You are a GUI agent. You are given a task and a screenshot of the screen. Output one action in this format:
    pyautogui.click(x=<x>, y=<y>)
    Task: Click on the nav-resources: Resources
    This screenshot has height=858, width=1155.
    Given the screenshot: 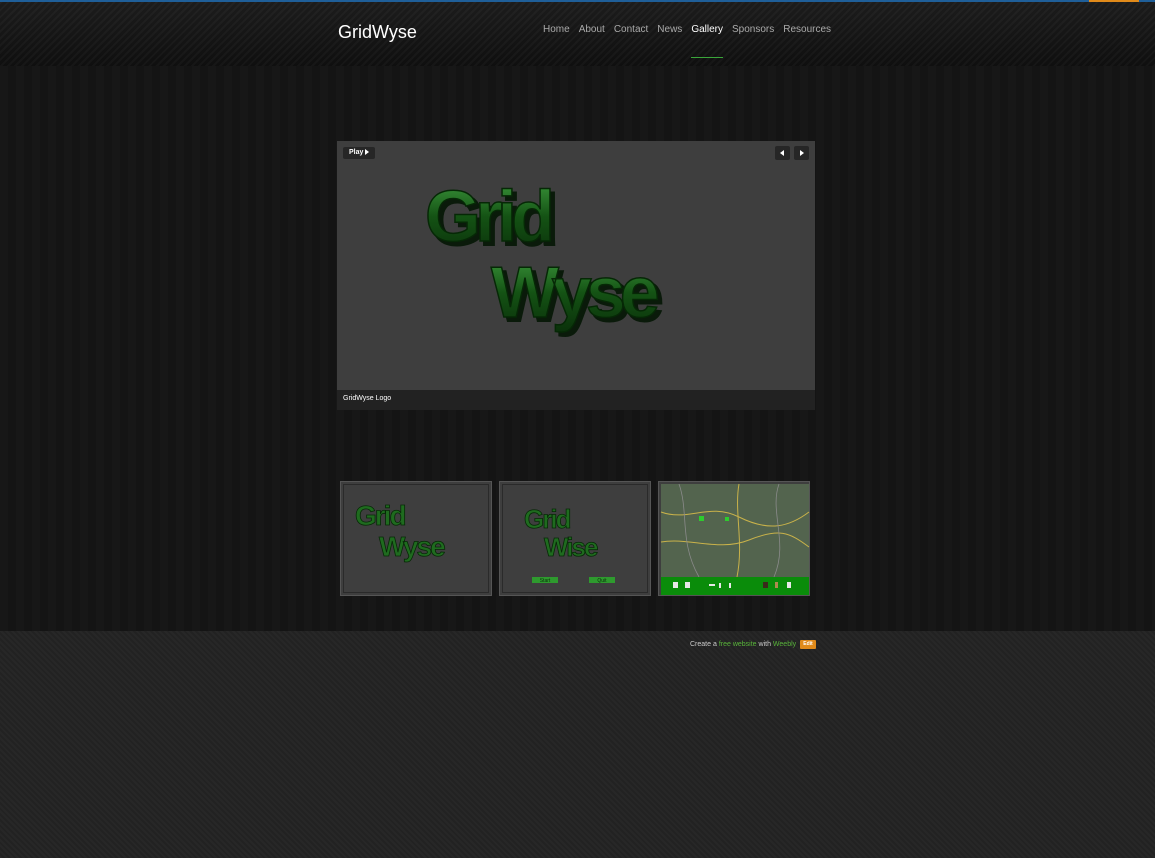 What is the action you would take?
    pyautogui.click(x=807, y=41)
    